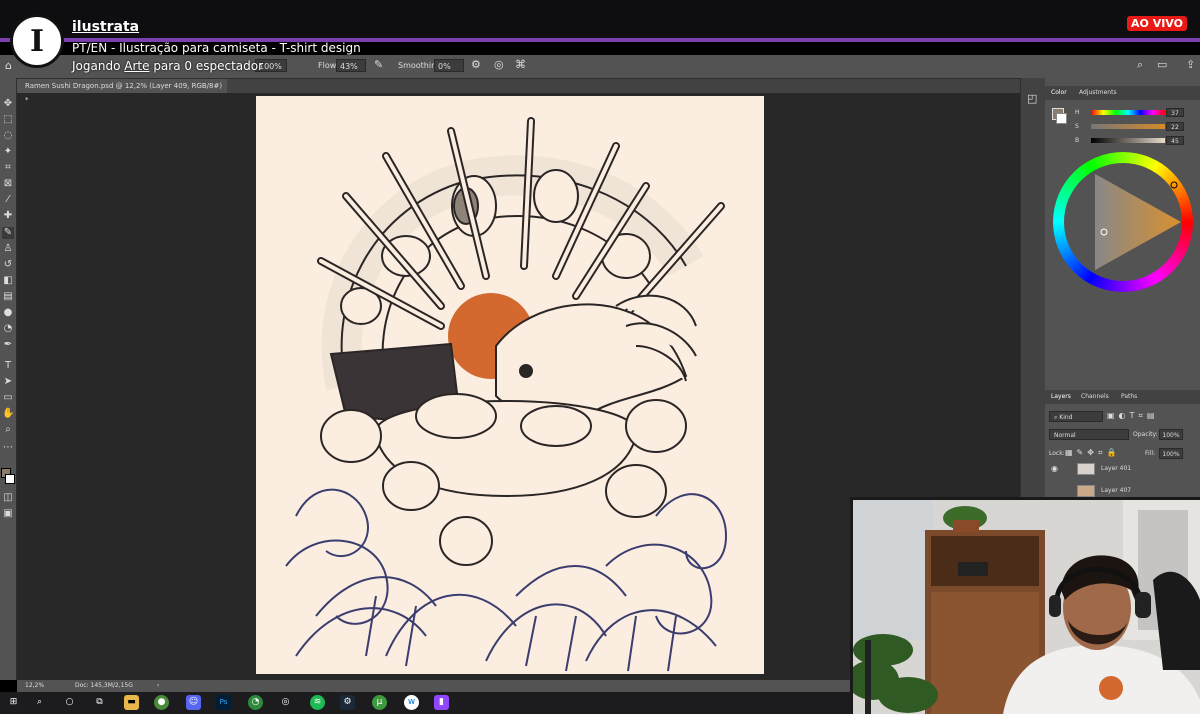 The width and height of the screenshot is (1200, 714). I want to click on lock-label: Lock:, so click(1057, 453).